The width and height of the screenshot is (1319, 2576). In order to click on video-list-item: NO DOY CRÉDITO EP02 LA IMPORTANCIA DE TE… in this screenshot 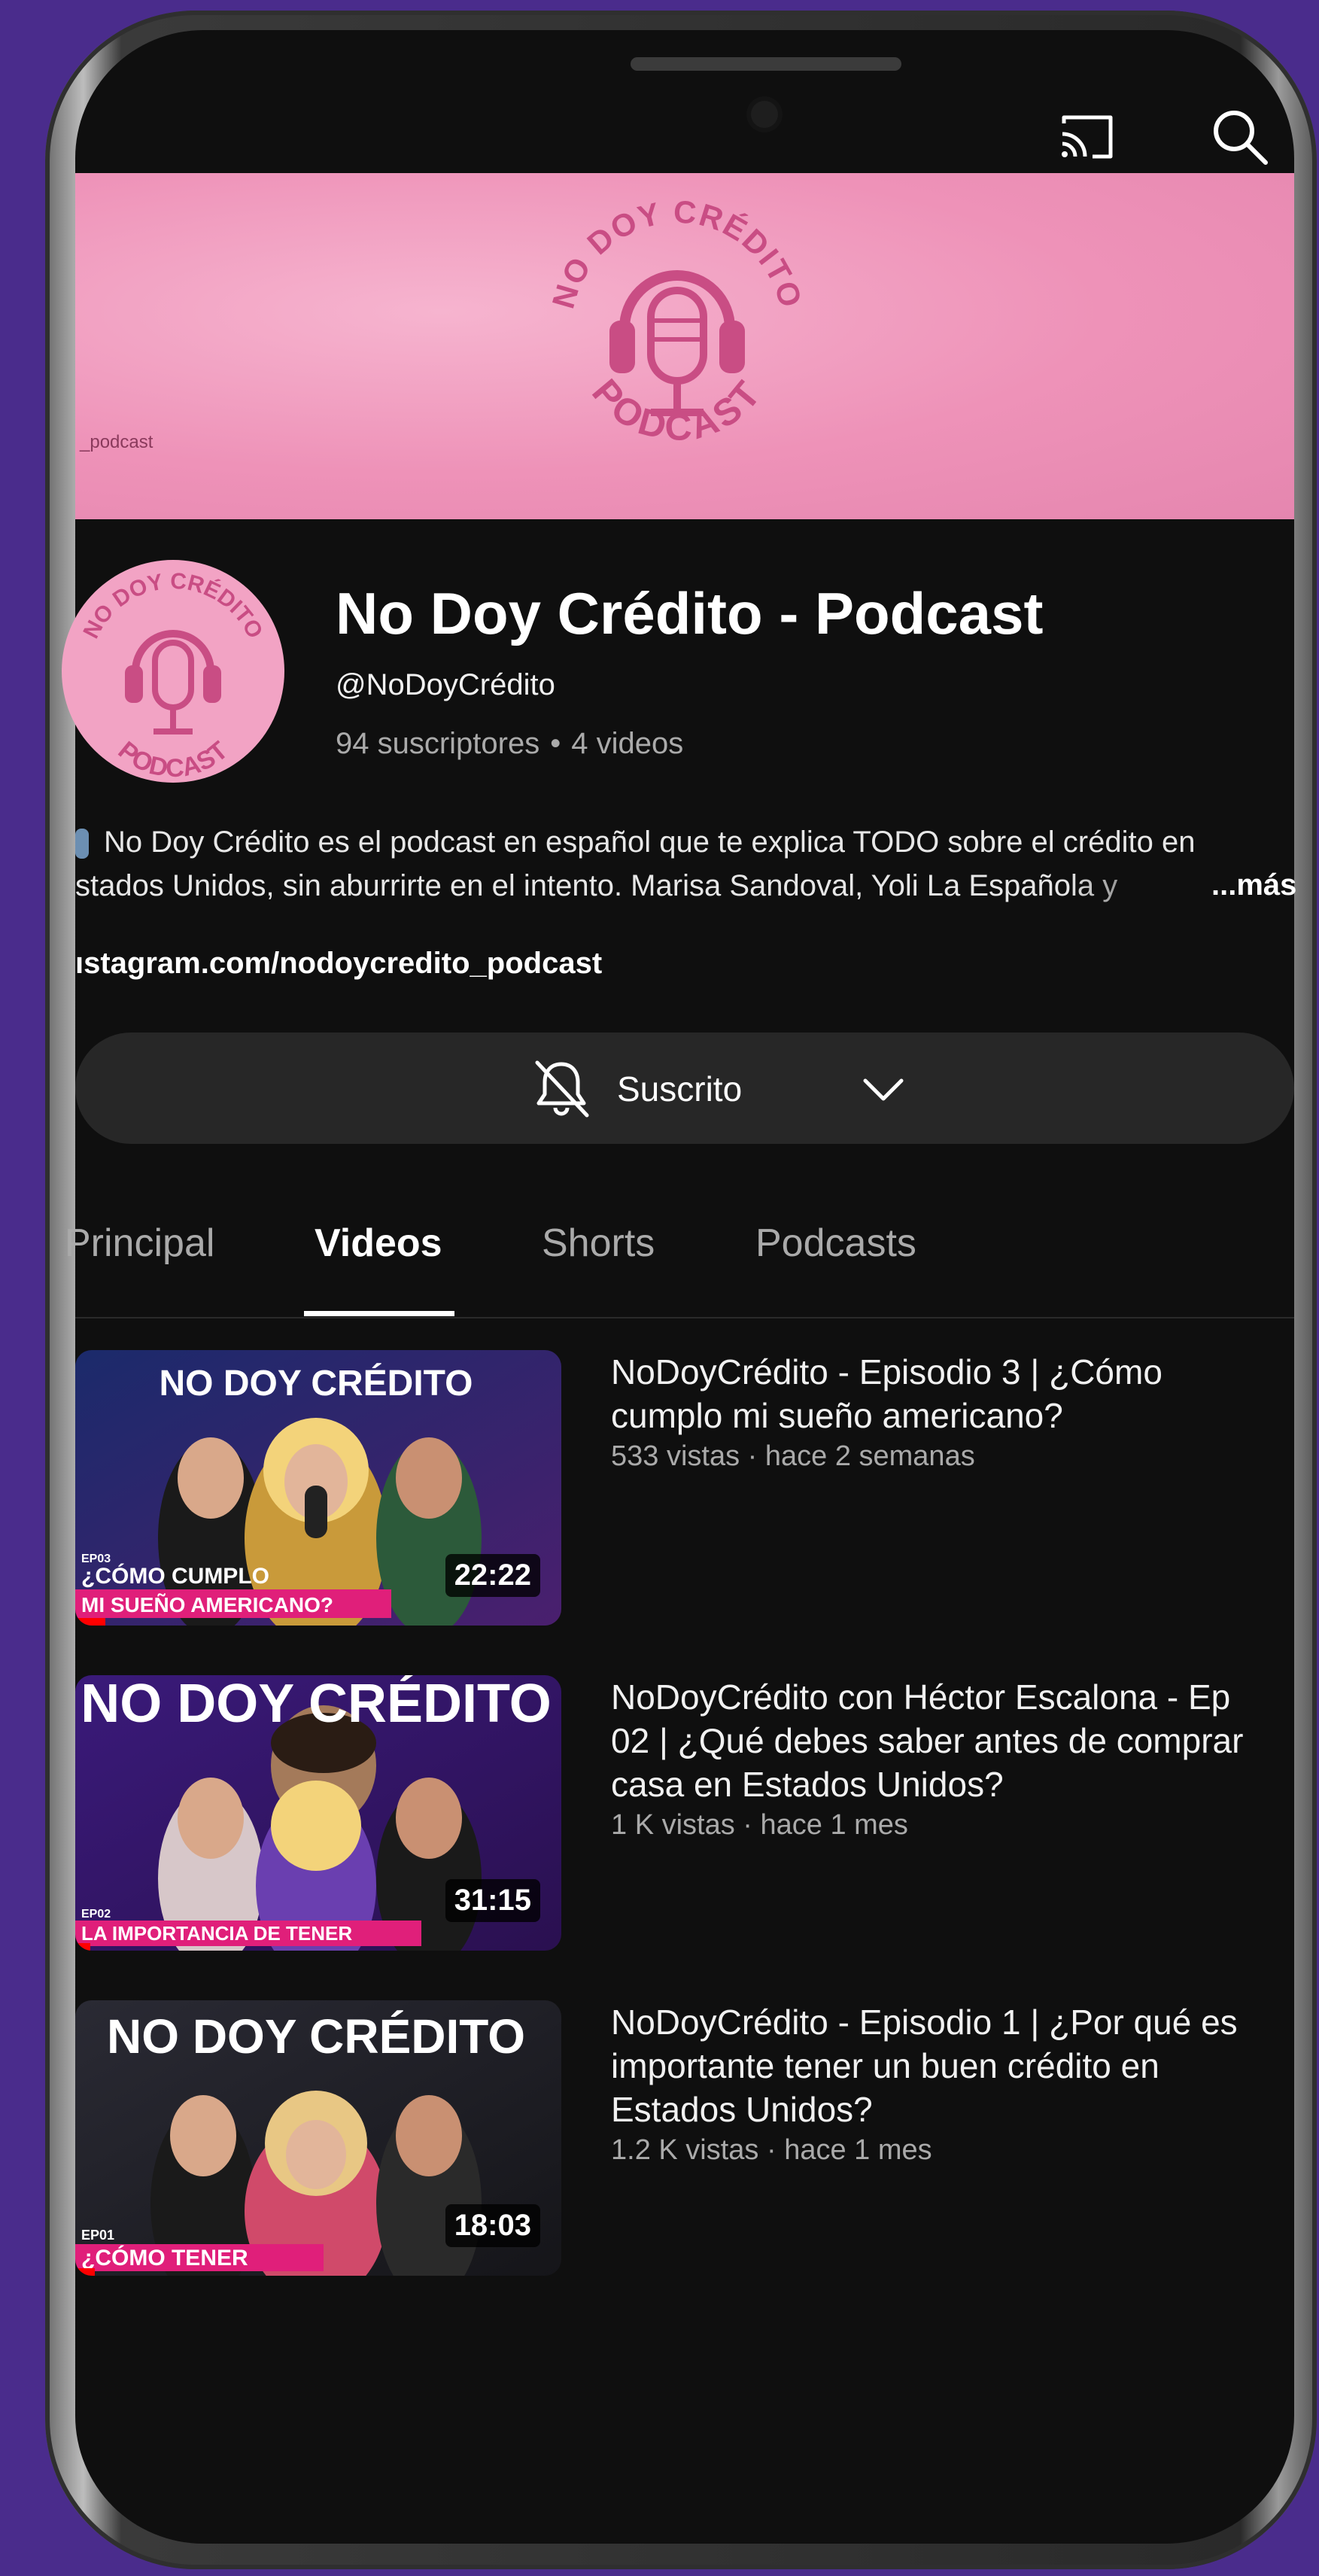, I will do `click(684, 1814)`.